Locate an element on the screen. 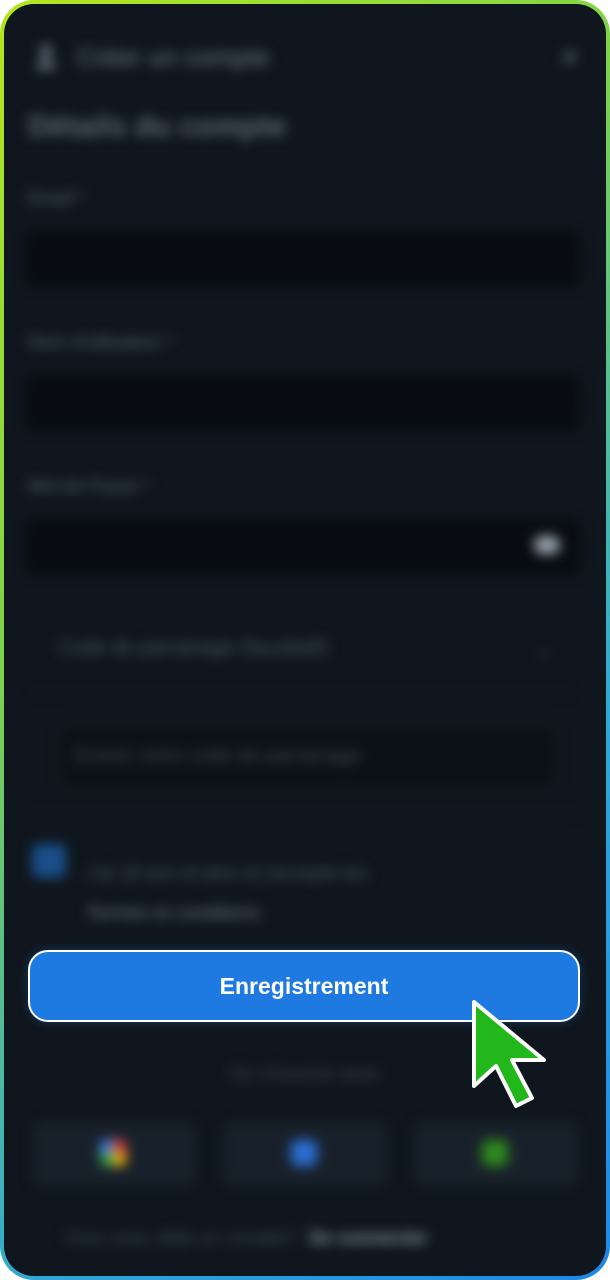  facebook-signup-button is located at coordinates (305, 1154).